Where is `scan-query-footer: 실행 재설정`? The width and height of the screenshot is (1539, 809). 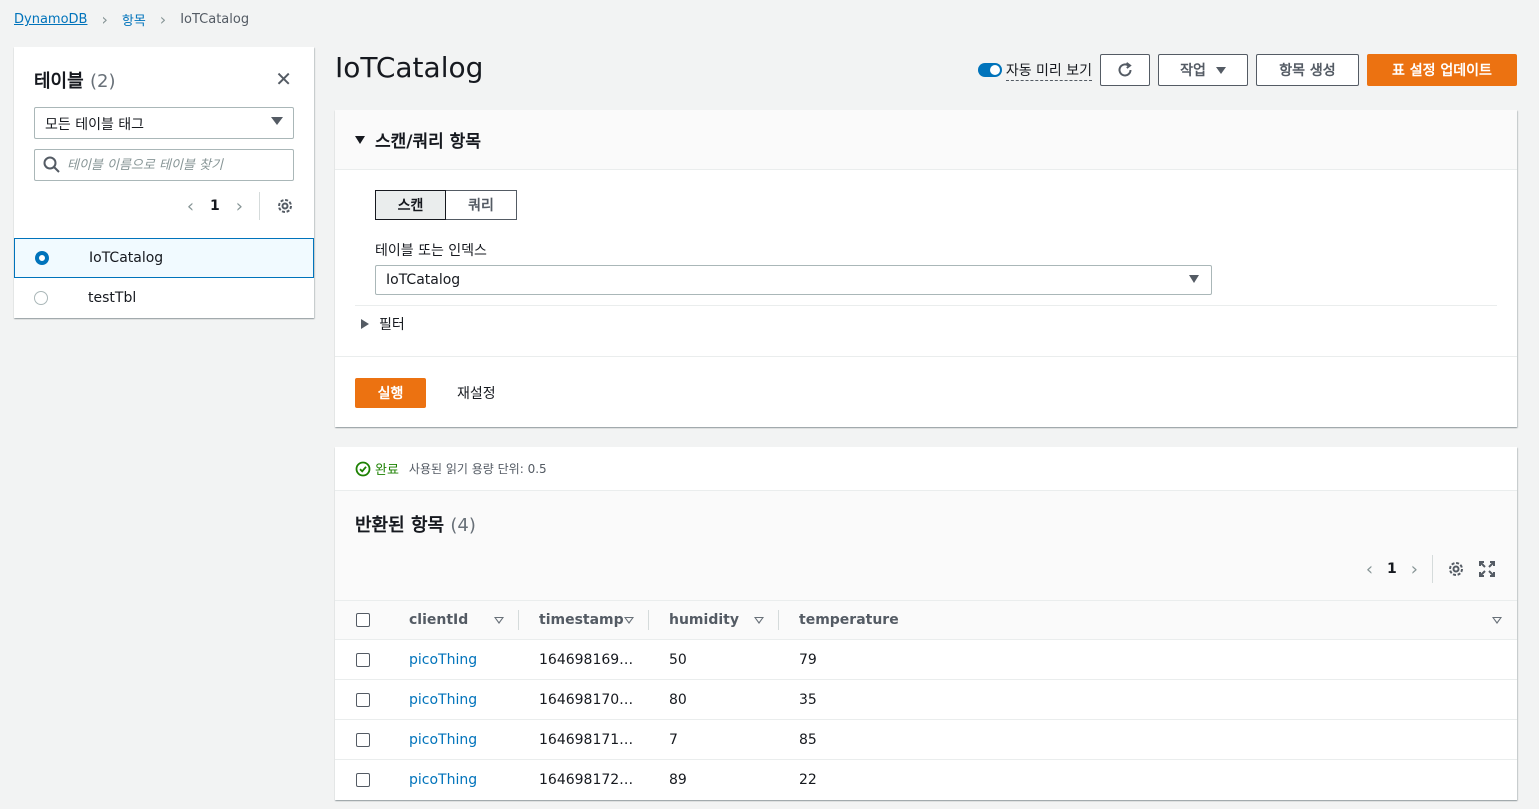 scan-query-footer: 실행 재설정 is located at coordinates (926, 391).